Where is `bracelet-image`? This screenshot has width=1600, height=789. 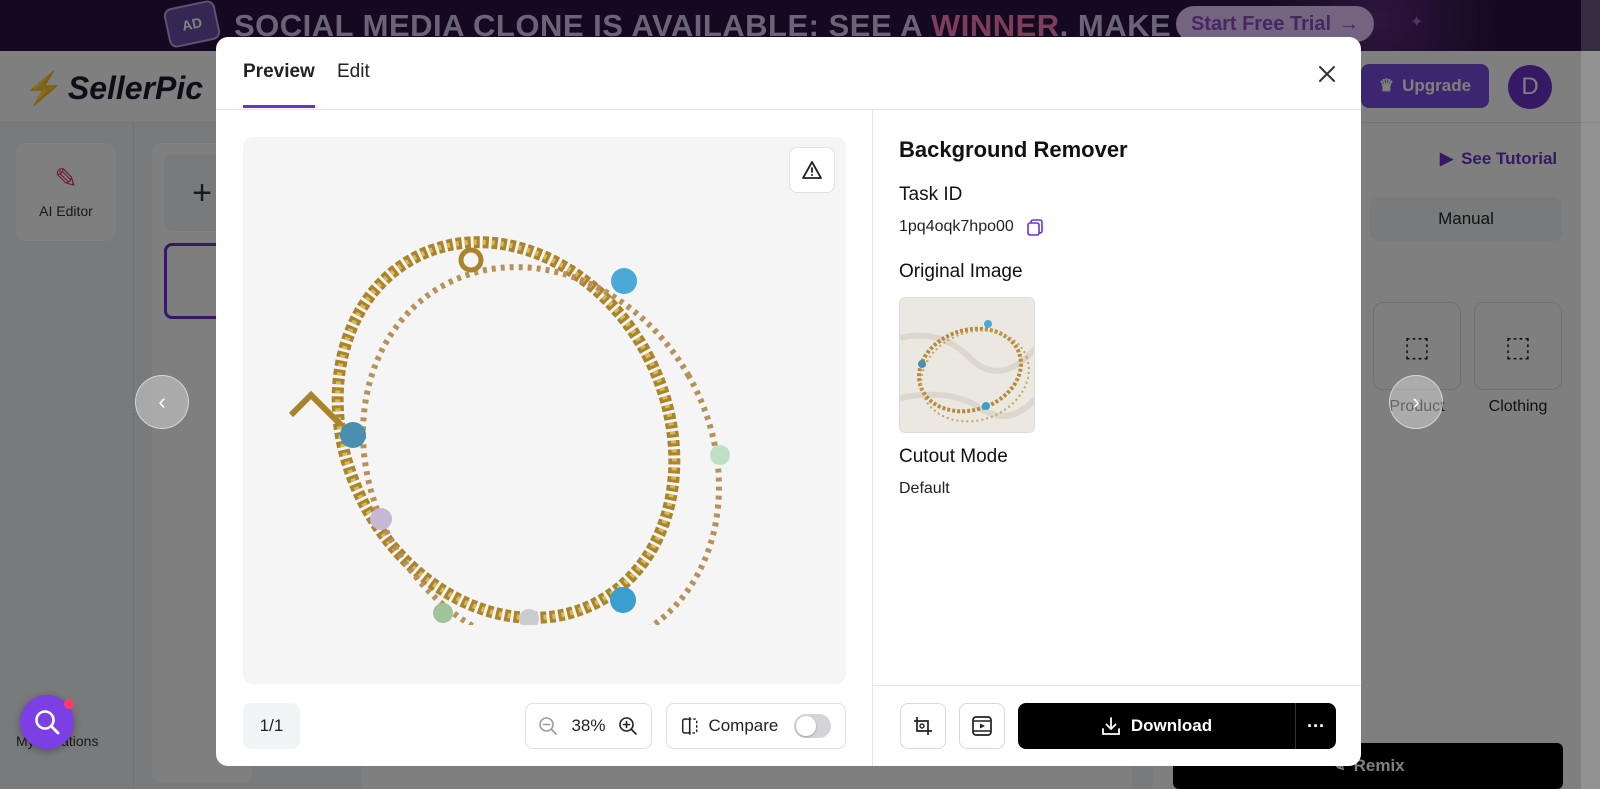
bracelet-image is located at coordinates (509, 430).